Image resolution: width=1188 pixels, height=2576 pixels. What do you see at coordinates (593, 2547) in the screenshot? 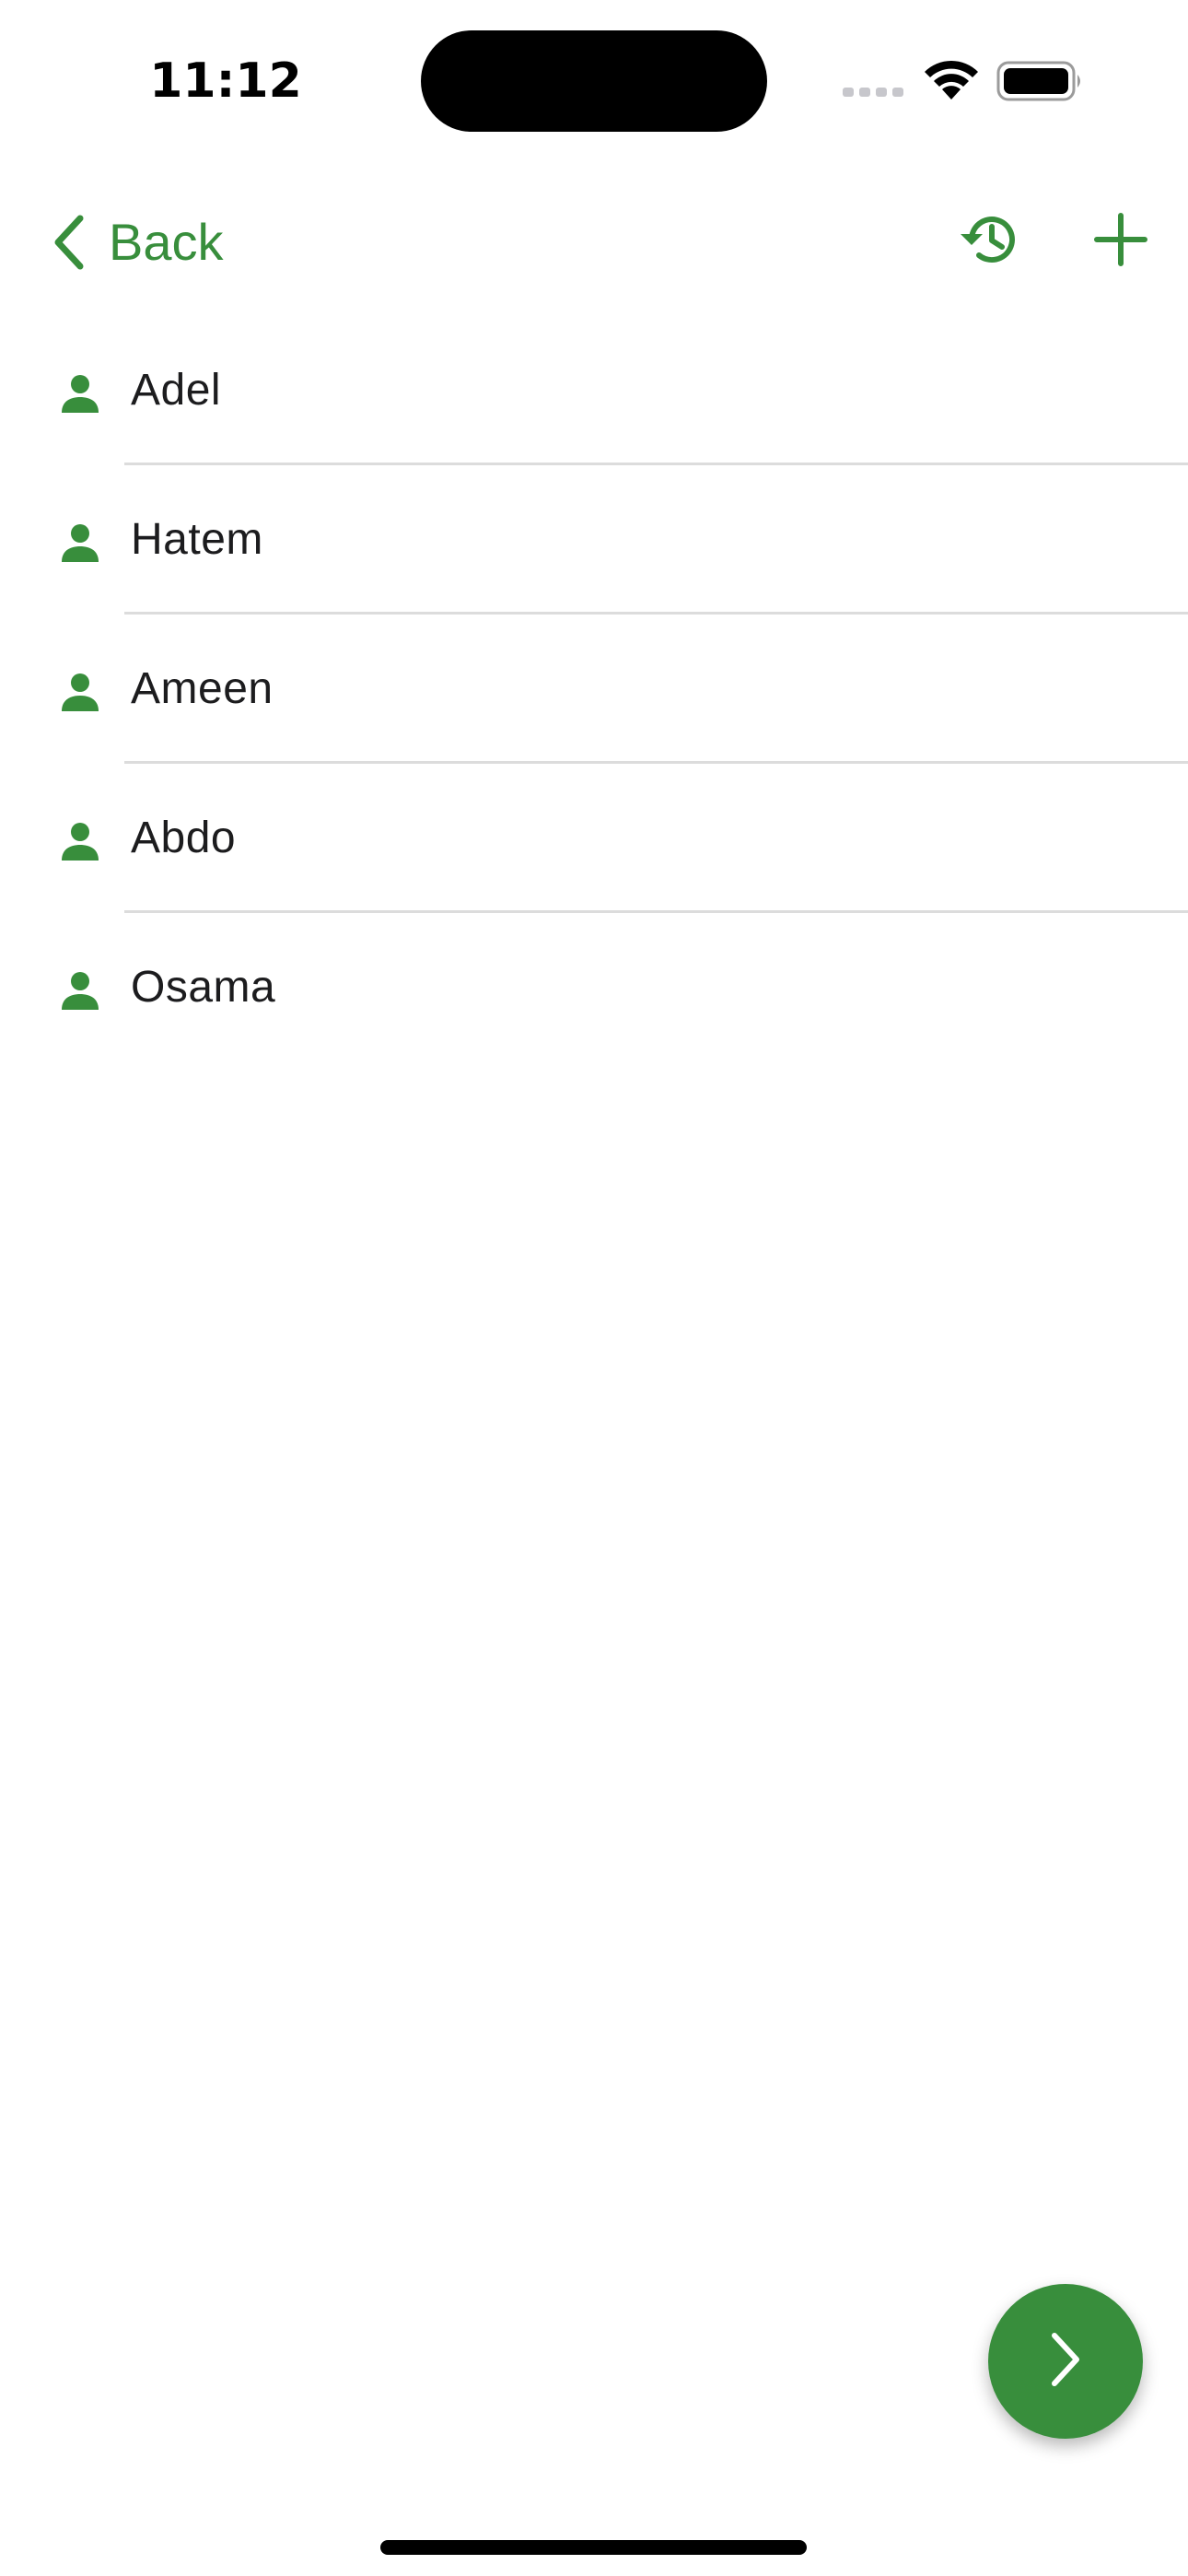
I see `home-indicator` at bounding box center [593, 2547].